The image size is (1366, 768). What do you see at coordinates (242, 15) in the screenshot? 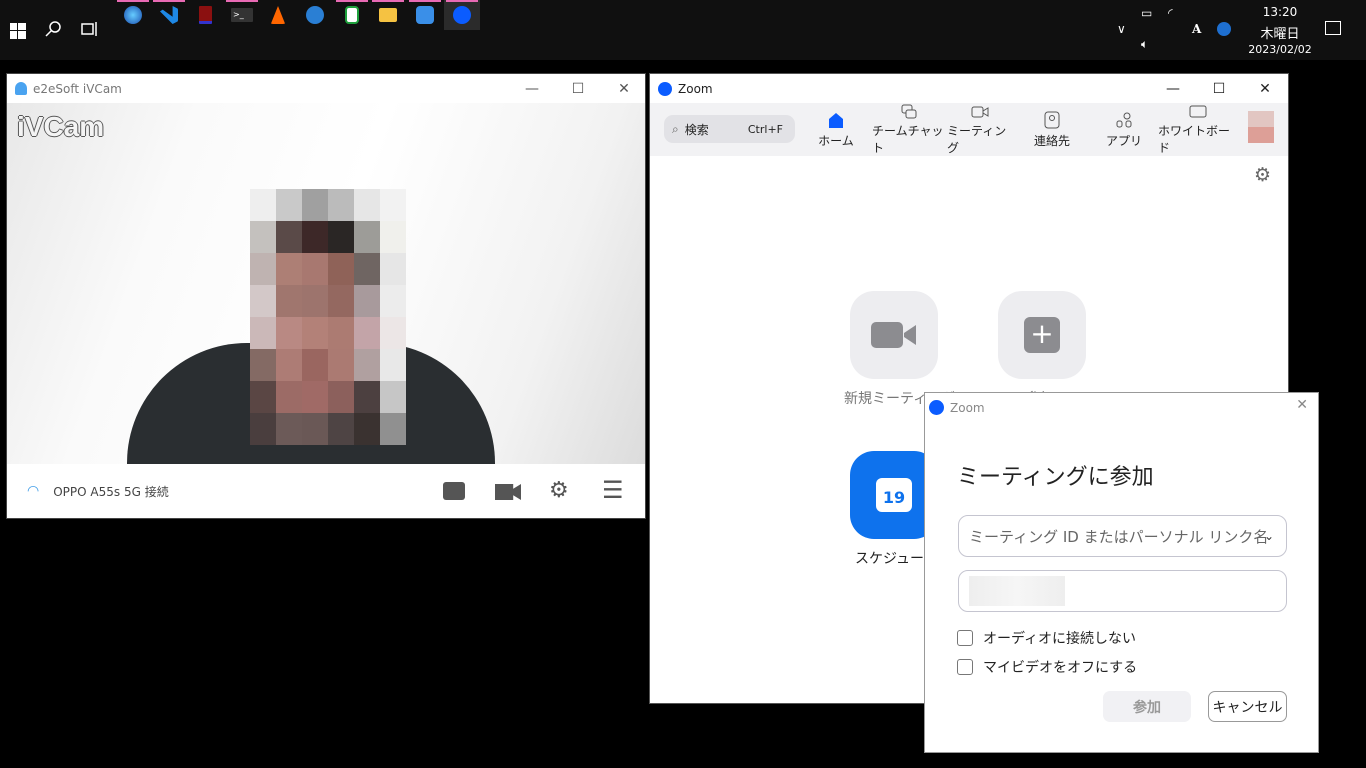
I see `taskbar-terminal: >_` at bounding box center [242, 15].